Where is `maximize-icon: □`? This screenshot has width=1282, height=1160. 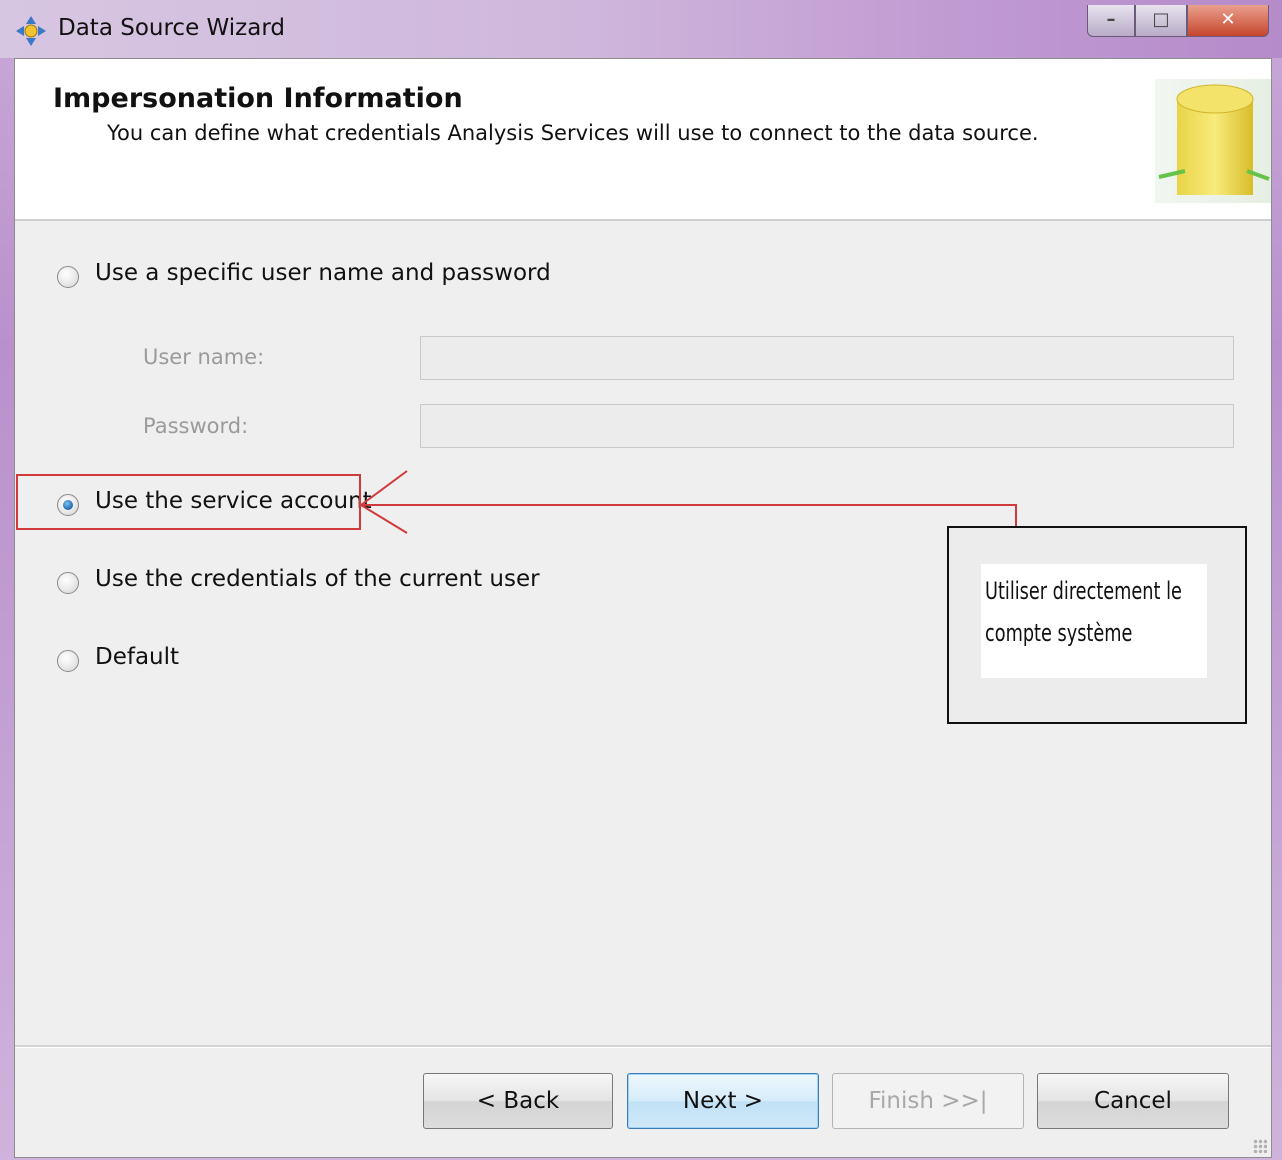
maximize-icon: □ is located at coordinates (1161, 19).